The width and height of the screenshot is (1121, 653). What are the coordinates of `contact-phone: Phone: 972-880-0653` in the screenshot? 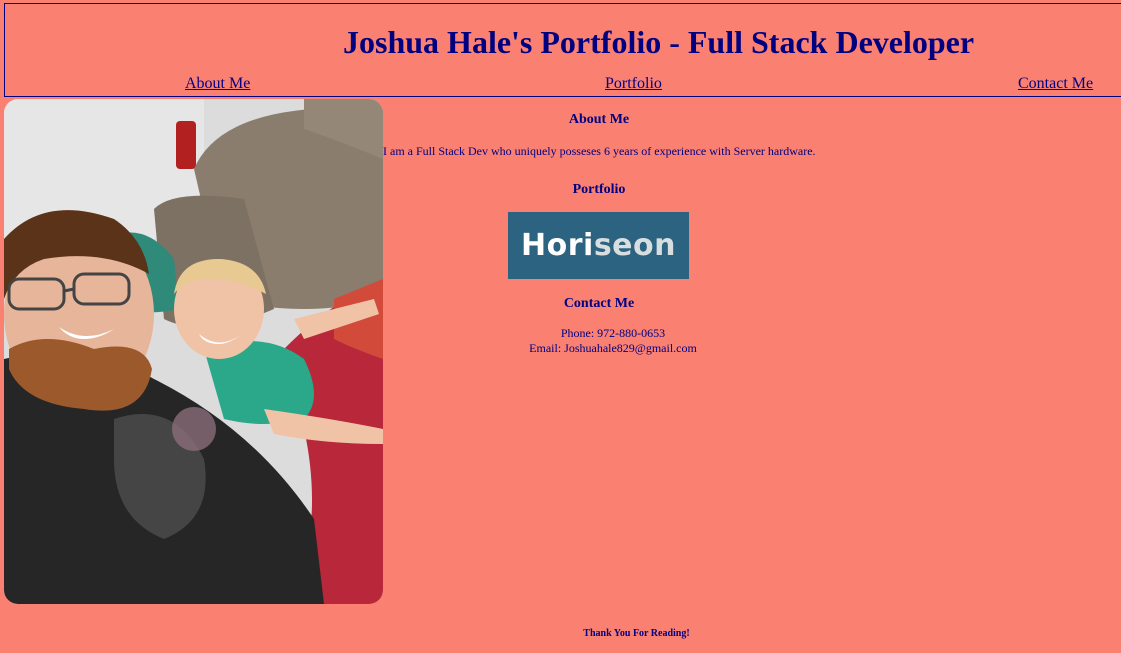 It's located at (613, 333).